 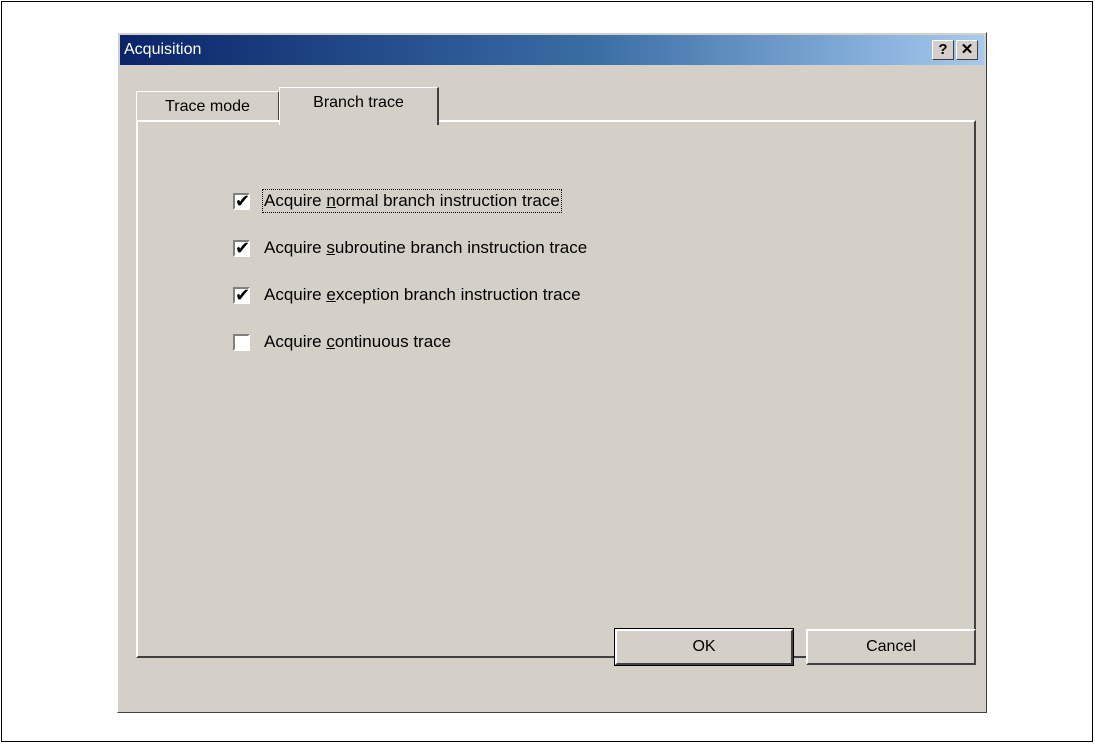 I want to click on continuous-trace-label: Acquire continuous trace, so click(x=357, y=342).